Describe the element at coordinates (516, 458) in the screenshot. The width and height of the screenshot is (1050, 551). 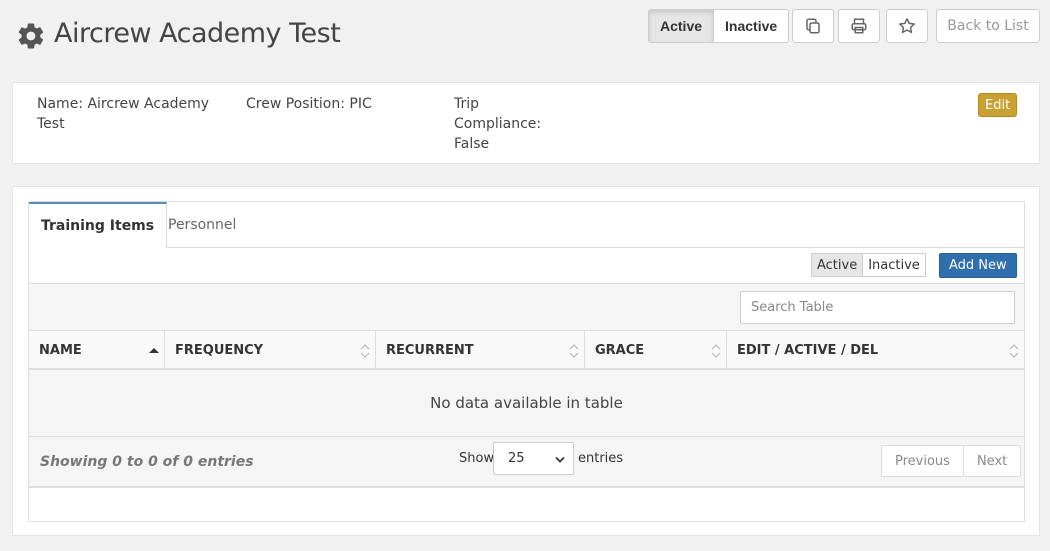
I see `page-length-value: 25` at that location.